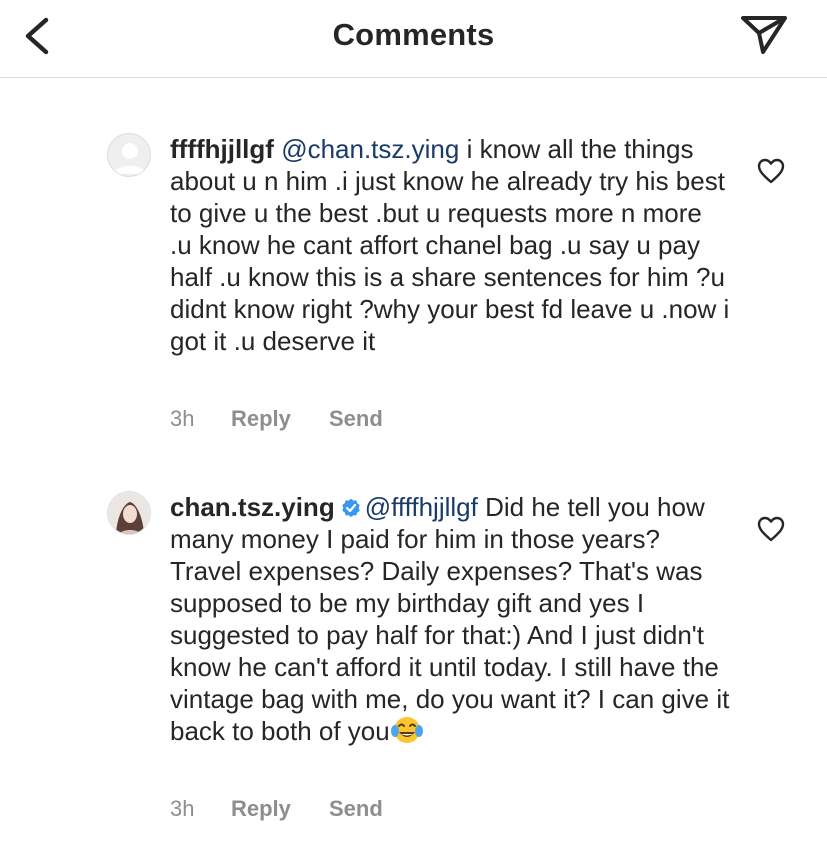  What do you see at coordinates (421, 507) in the screenshot?
I see `comment-mention: @ffffhjjllgf` at bounding box center [421, 507].